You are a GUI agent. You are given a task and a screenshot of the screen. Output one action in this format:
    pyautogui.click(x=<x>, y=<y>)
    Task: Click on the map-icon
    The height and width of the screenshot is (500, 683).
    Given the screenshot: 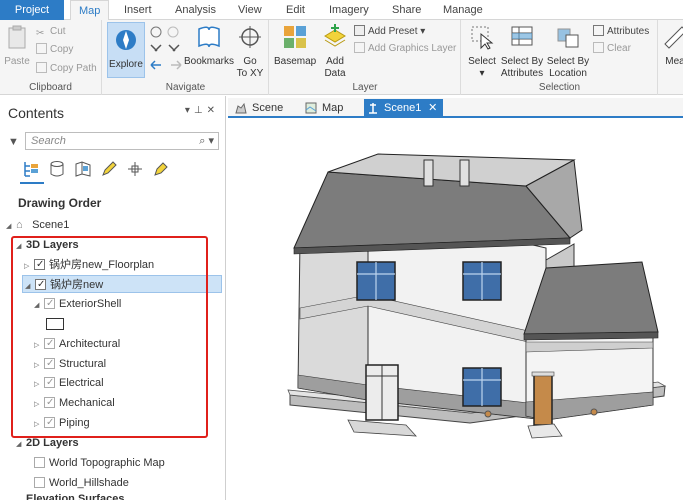 What is the action you would take?
    pyautogui.click(x=311, y=108)
    